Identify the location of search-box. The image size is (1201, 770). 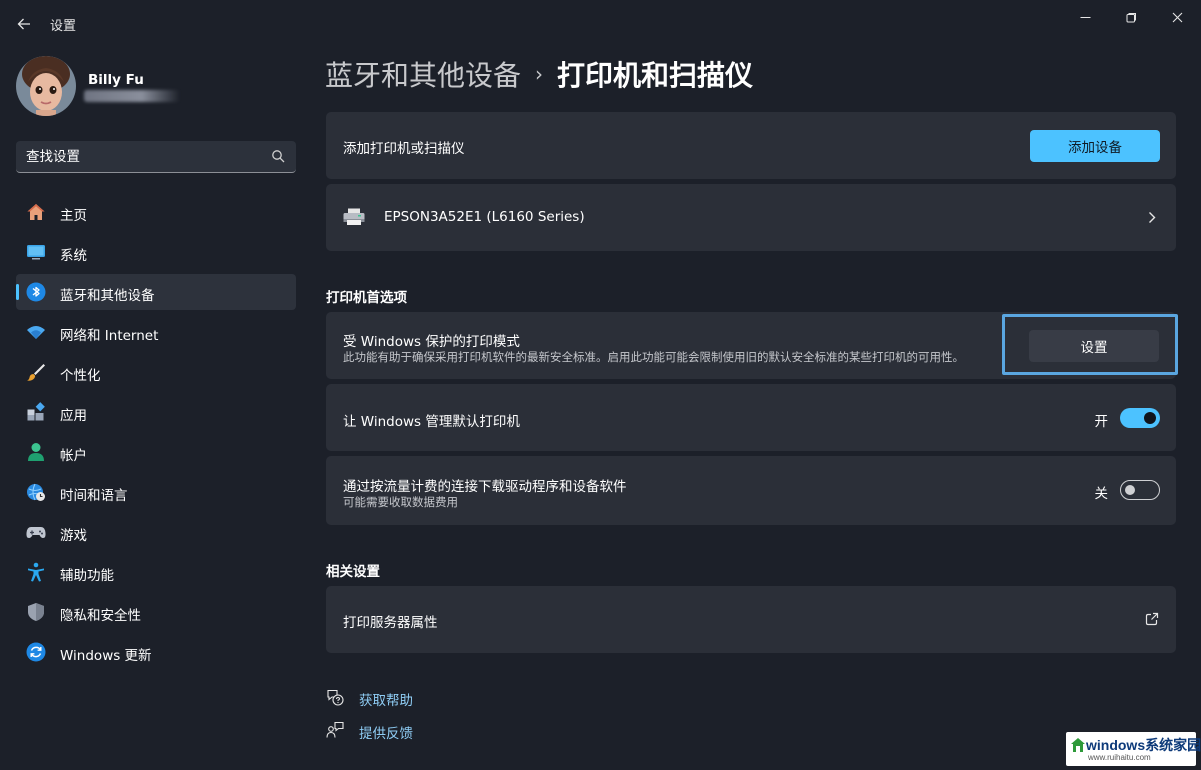
(156, 157).